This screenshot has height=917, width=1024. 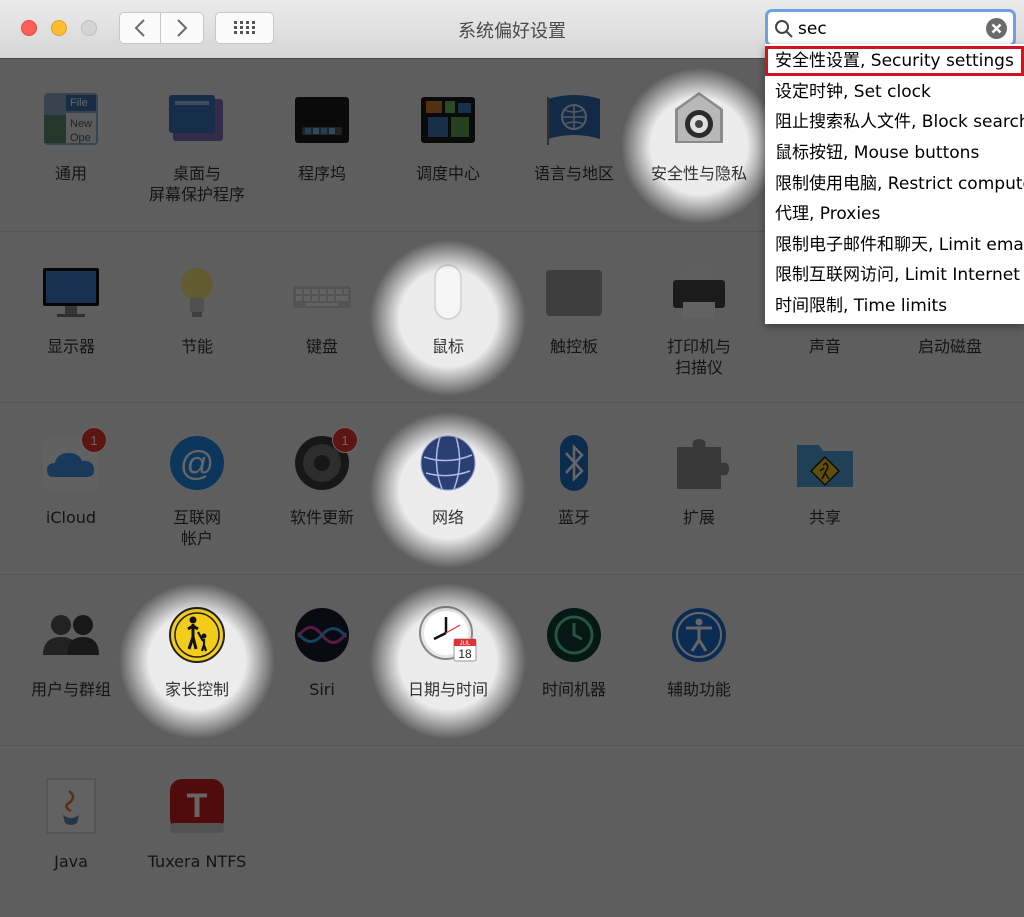 I want to click on pref-label: 调度中心, so click(x=447, y=173).